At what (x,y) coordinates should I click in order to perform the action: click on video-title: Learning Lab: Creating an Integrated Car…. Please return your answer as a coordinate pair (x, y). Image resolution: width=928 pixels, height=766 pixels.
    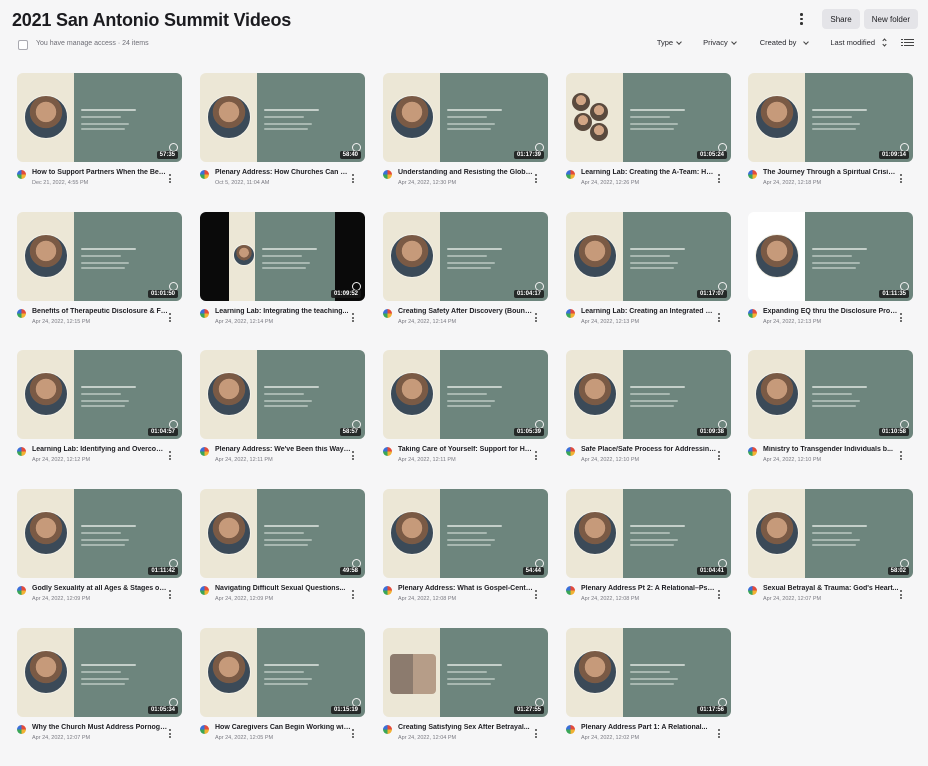
    Looking at the image, I should click on (649, 311).